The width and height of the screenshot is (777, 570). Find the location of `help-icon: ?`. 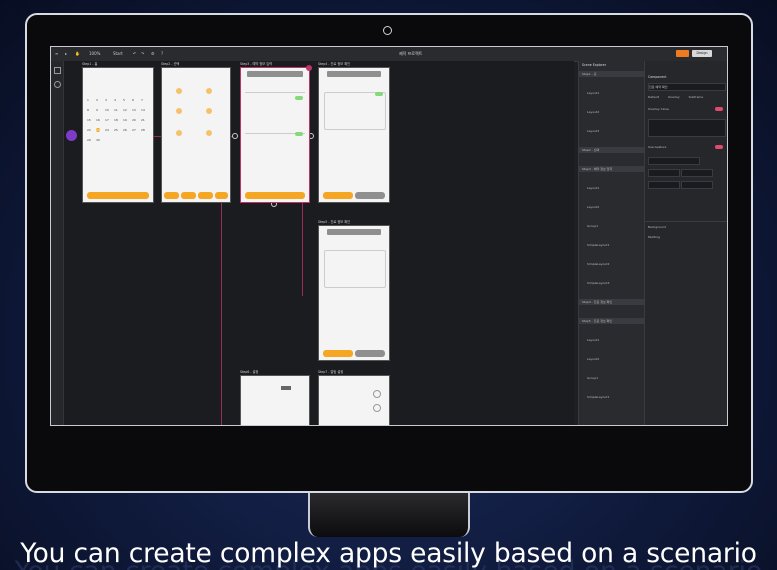

help-icon: ? is located at coordinates (162, 53).